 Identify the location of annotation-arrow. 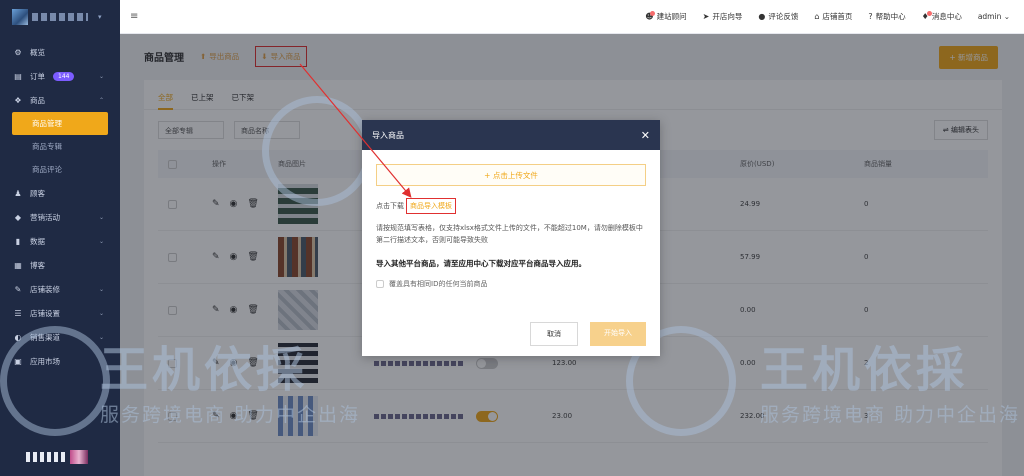
(355, 130).